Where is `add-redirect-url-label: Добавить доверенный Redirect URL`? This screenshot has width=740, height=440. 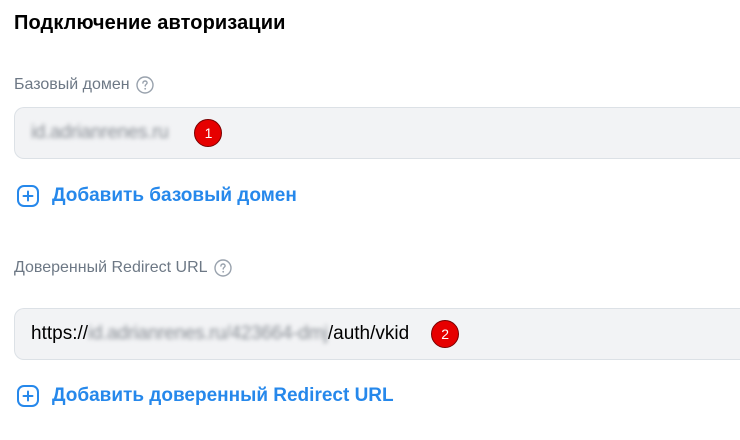
add-redirect-url-label: Добавить доверенный Redirect URL is located at coordinates (223, 395).